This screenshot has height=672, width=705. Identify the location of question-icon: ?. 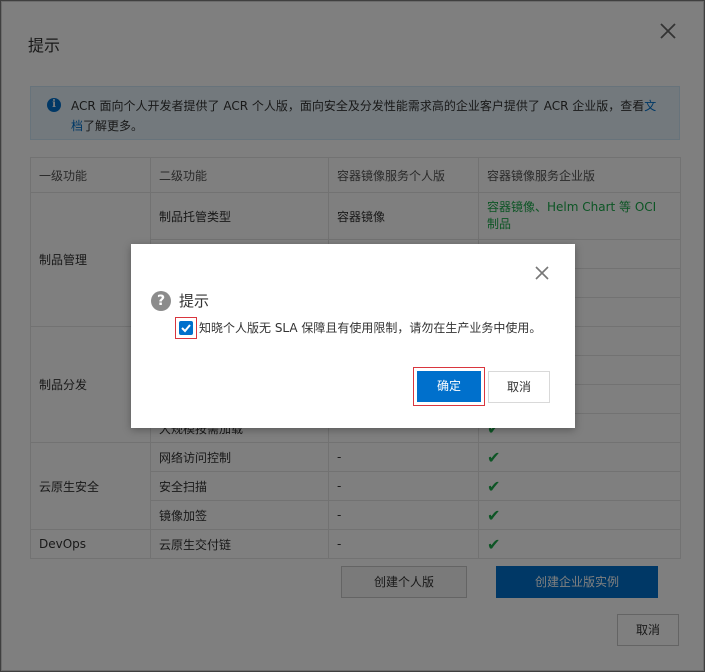
(161, 301).